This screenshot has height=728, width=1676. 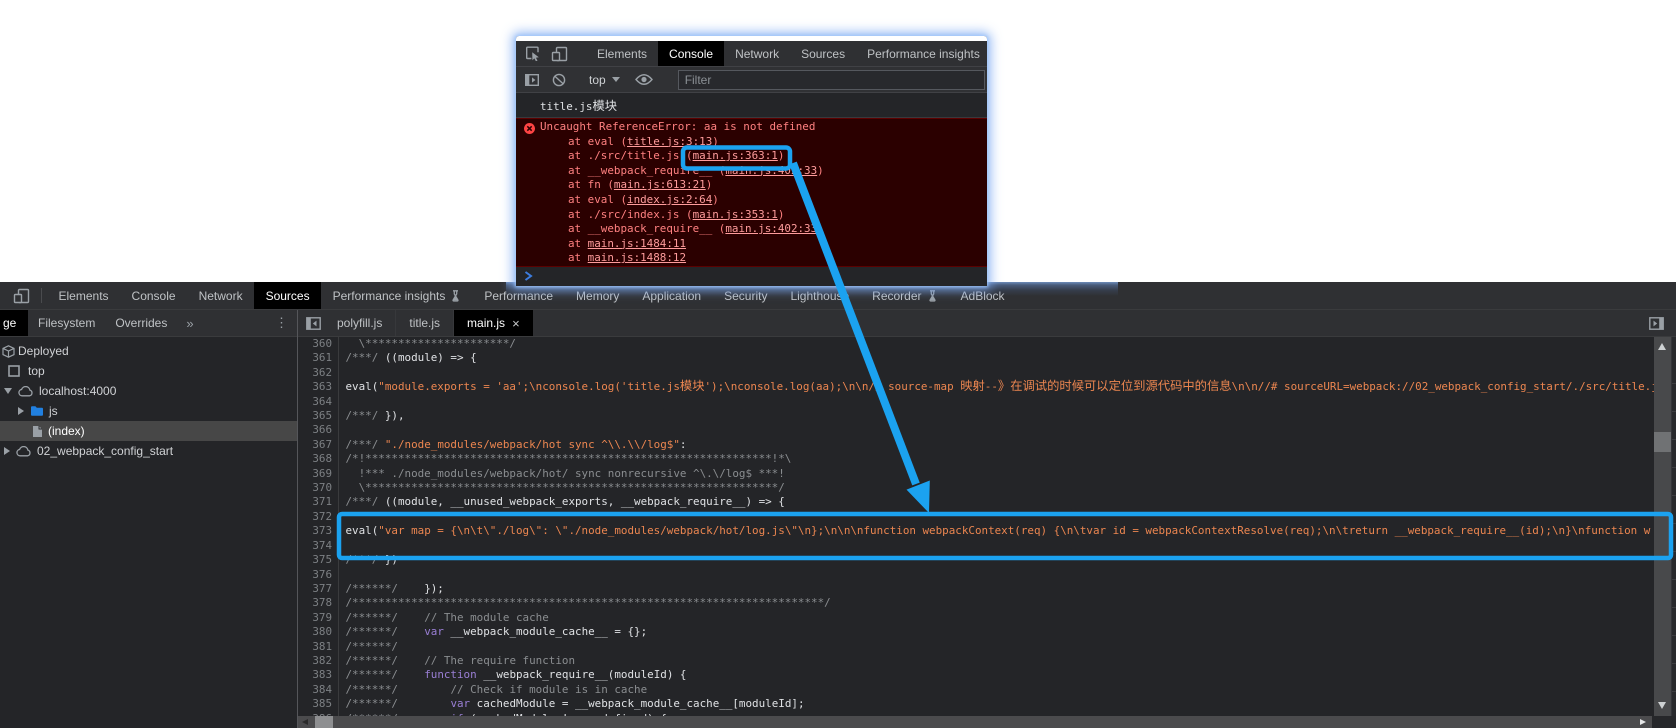 I want to click on line-number: 381, so click(x=318, y=646).